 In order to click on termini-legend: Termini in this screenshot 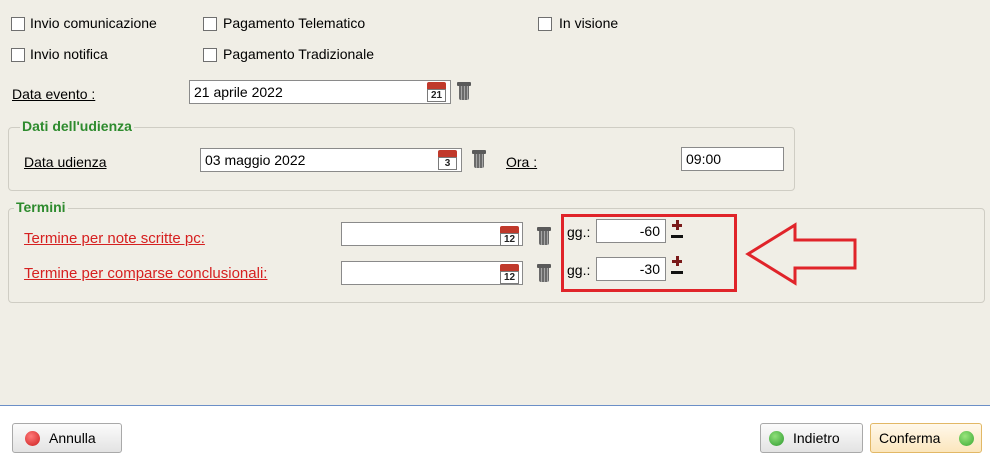, I will do `click(41, 207)`.